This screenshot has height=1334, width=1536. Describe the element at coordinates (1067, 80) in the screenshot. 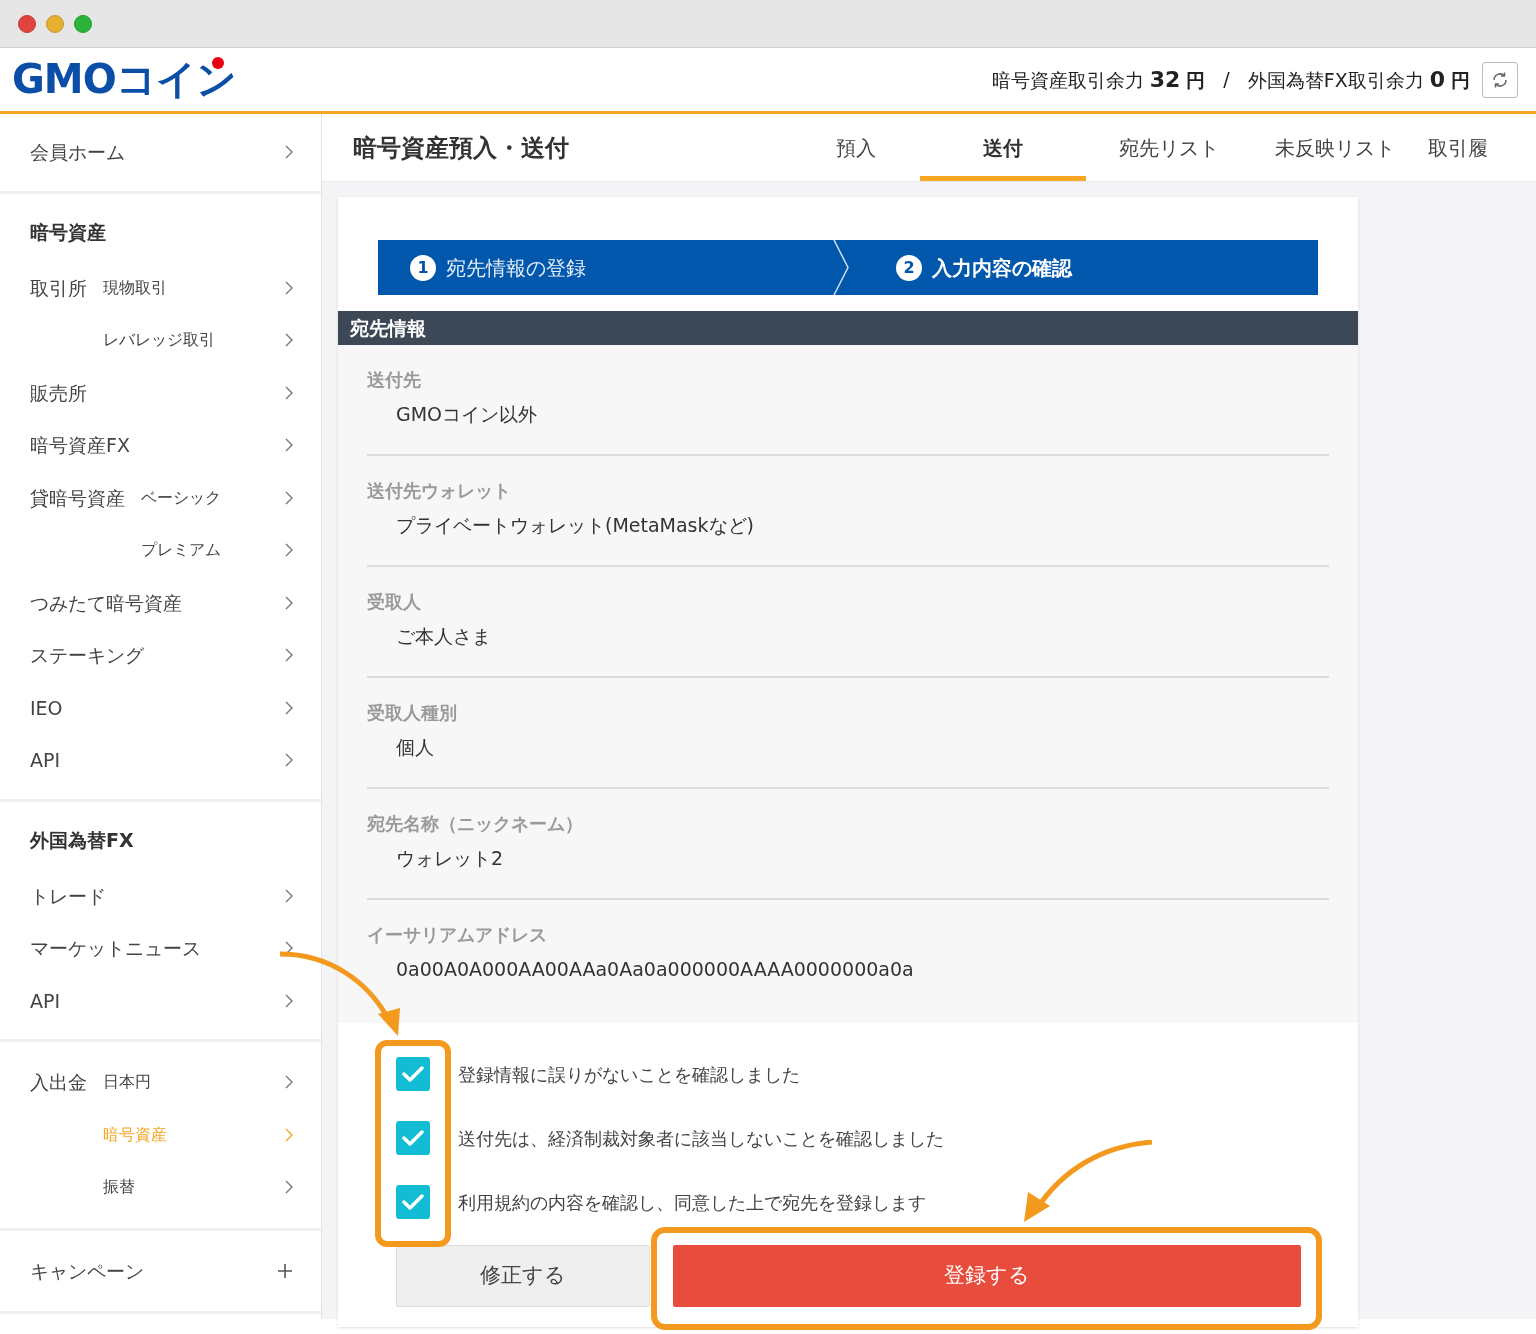

I see `balance-label: 暗号資産取引余力` at that location.